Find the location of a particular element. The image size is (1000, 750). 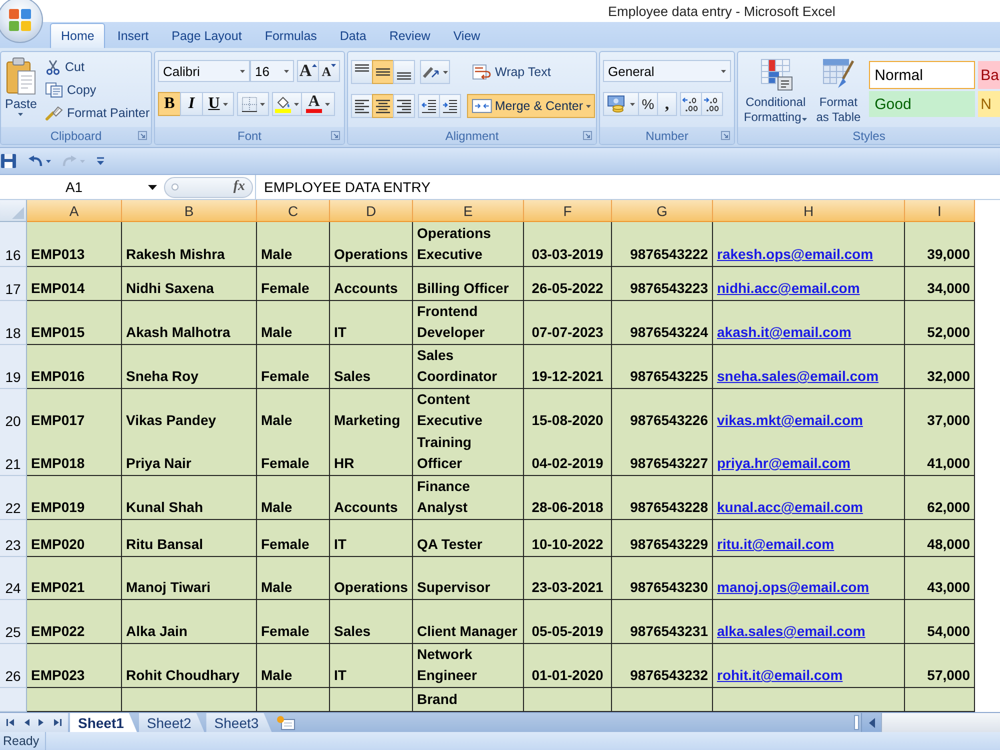

email-link: rohit.it@email.com is located at coordinates (780, 675).